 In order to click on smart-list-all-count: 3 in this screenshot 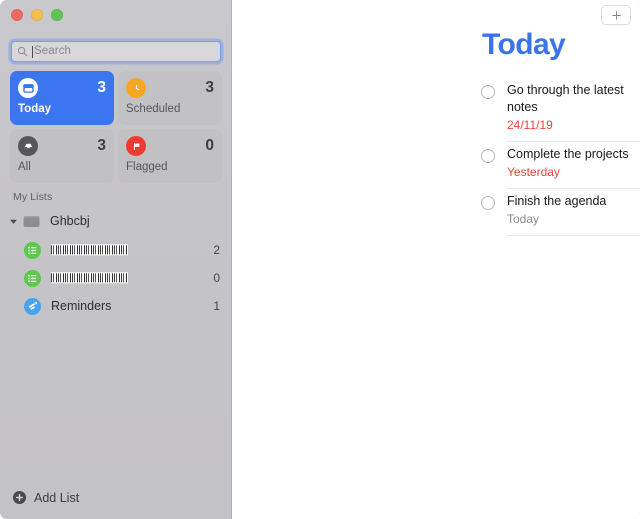, I will do `click(101, 146)`.